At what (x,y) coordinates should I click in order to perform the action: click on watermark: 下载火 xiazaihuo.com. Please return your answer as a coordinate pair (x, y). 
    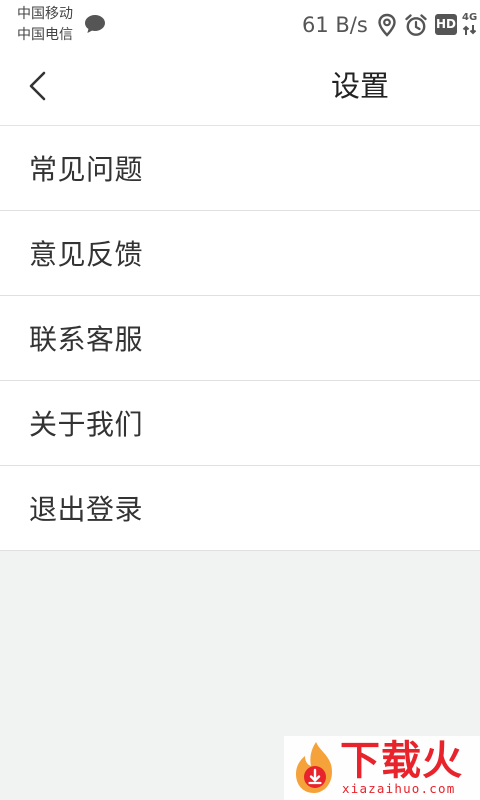
    Looking at the image, I should click on (382, 768).